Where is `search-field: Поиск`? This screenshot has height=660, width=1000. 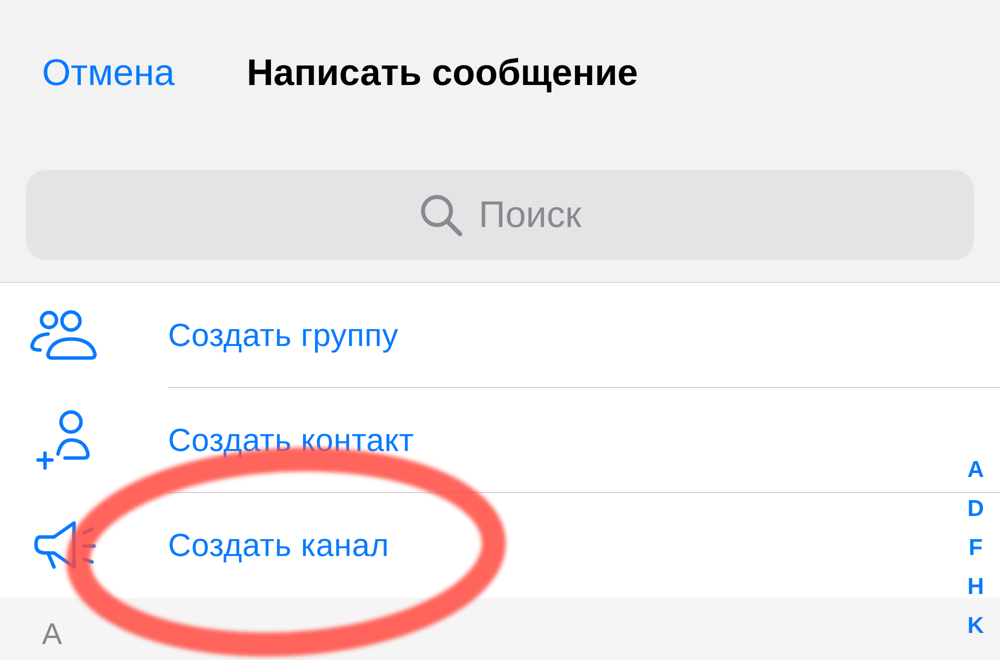 search-field: Поиск is located at coordinates (500, 215).